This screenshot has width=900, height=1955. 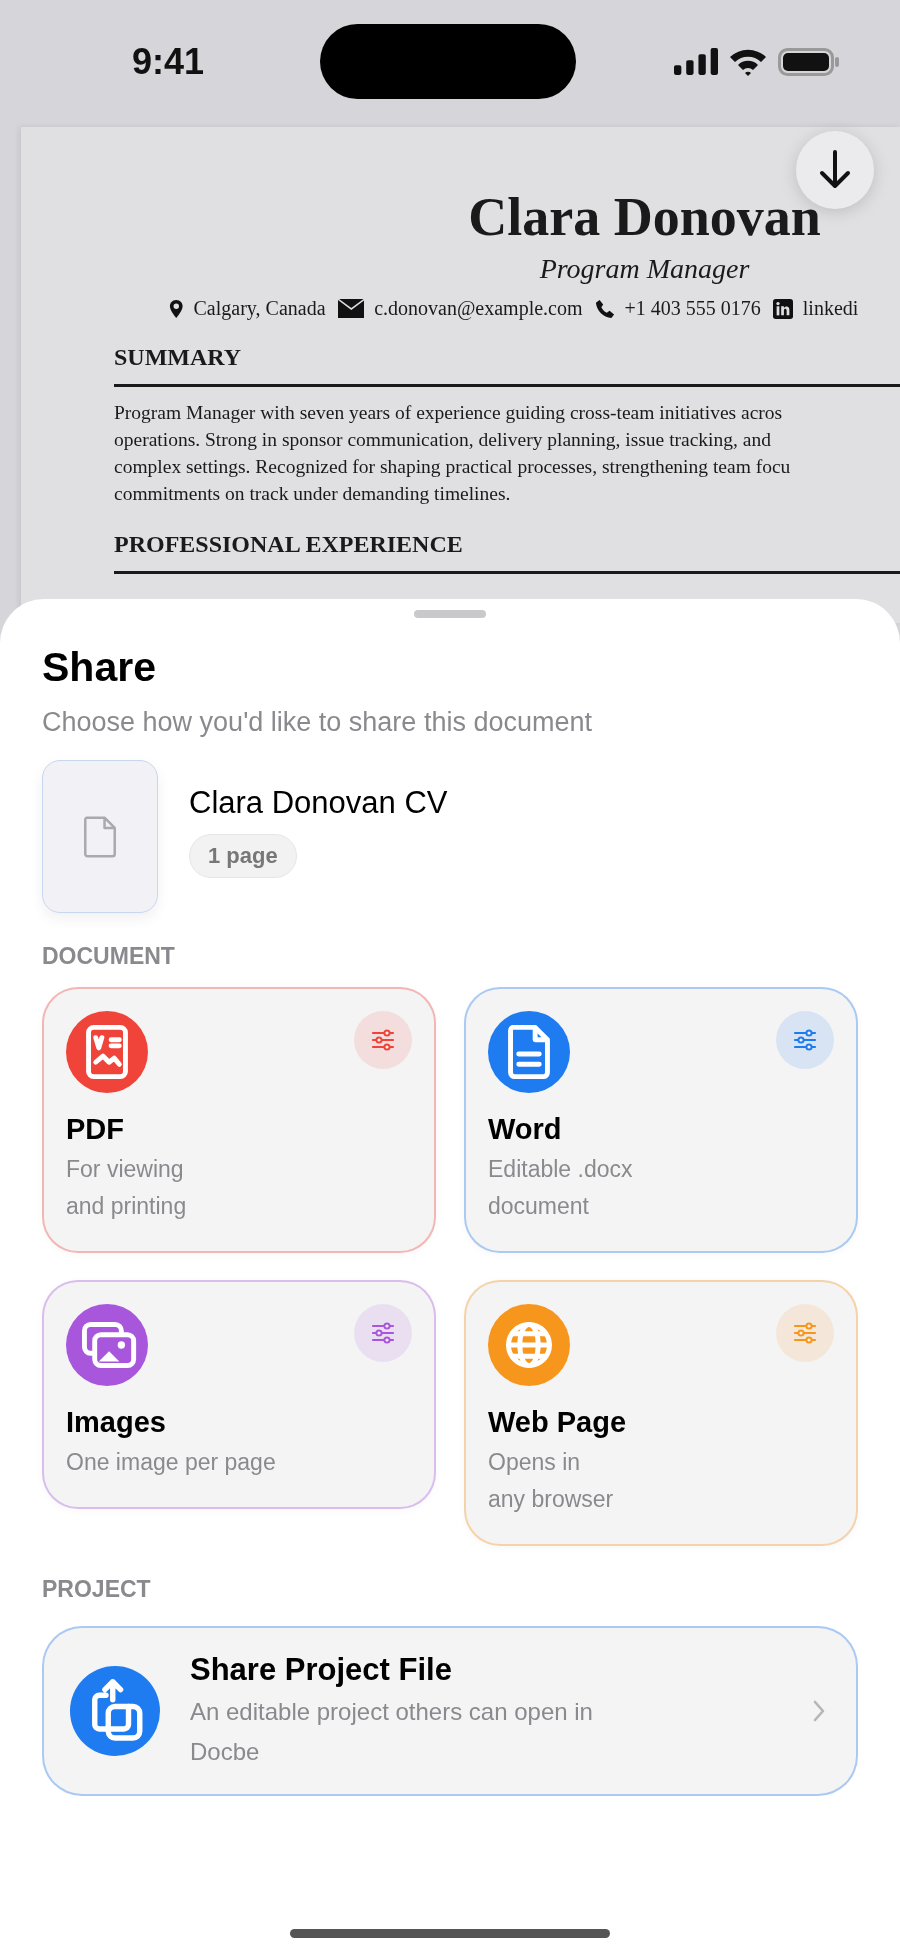 What do you see at coordinates (109, 956) in the screenshot?
I see `section-label: DOCUMENT` at bounding box center [109, 956].